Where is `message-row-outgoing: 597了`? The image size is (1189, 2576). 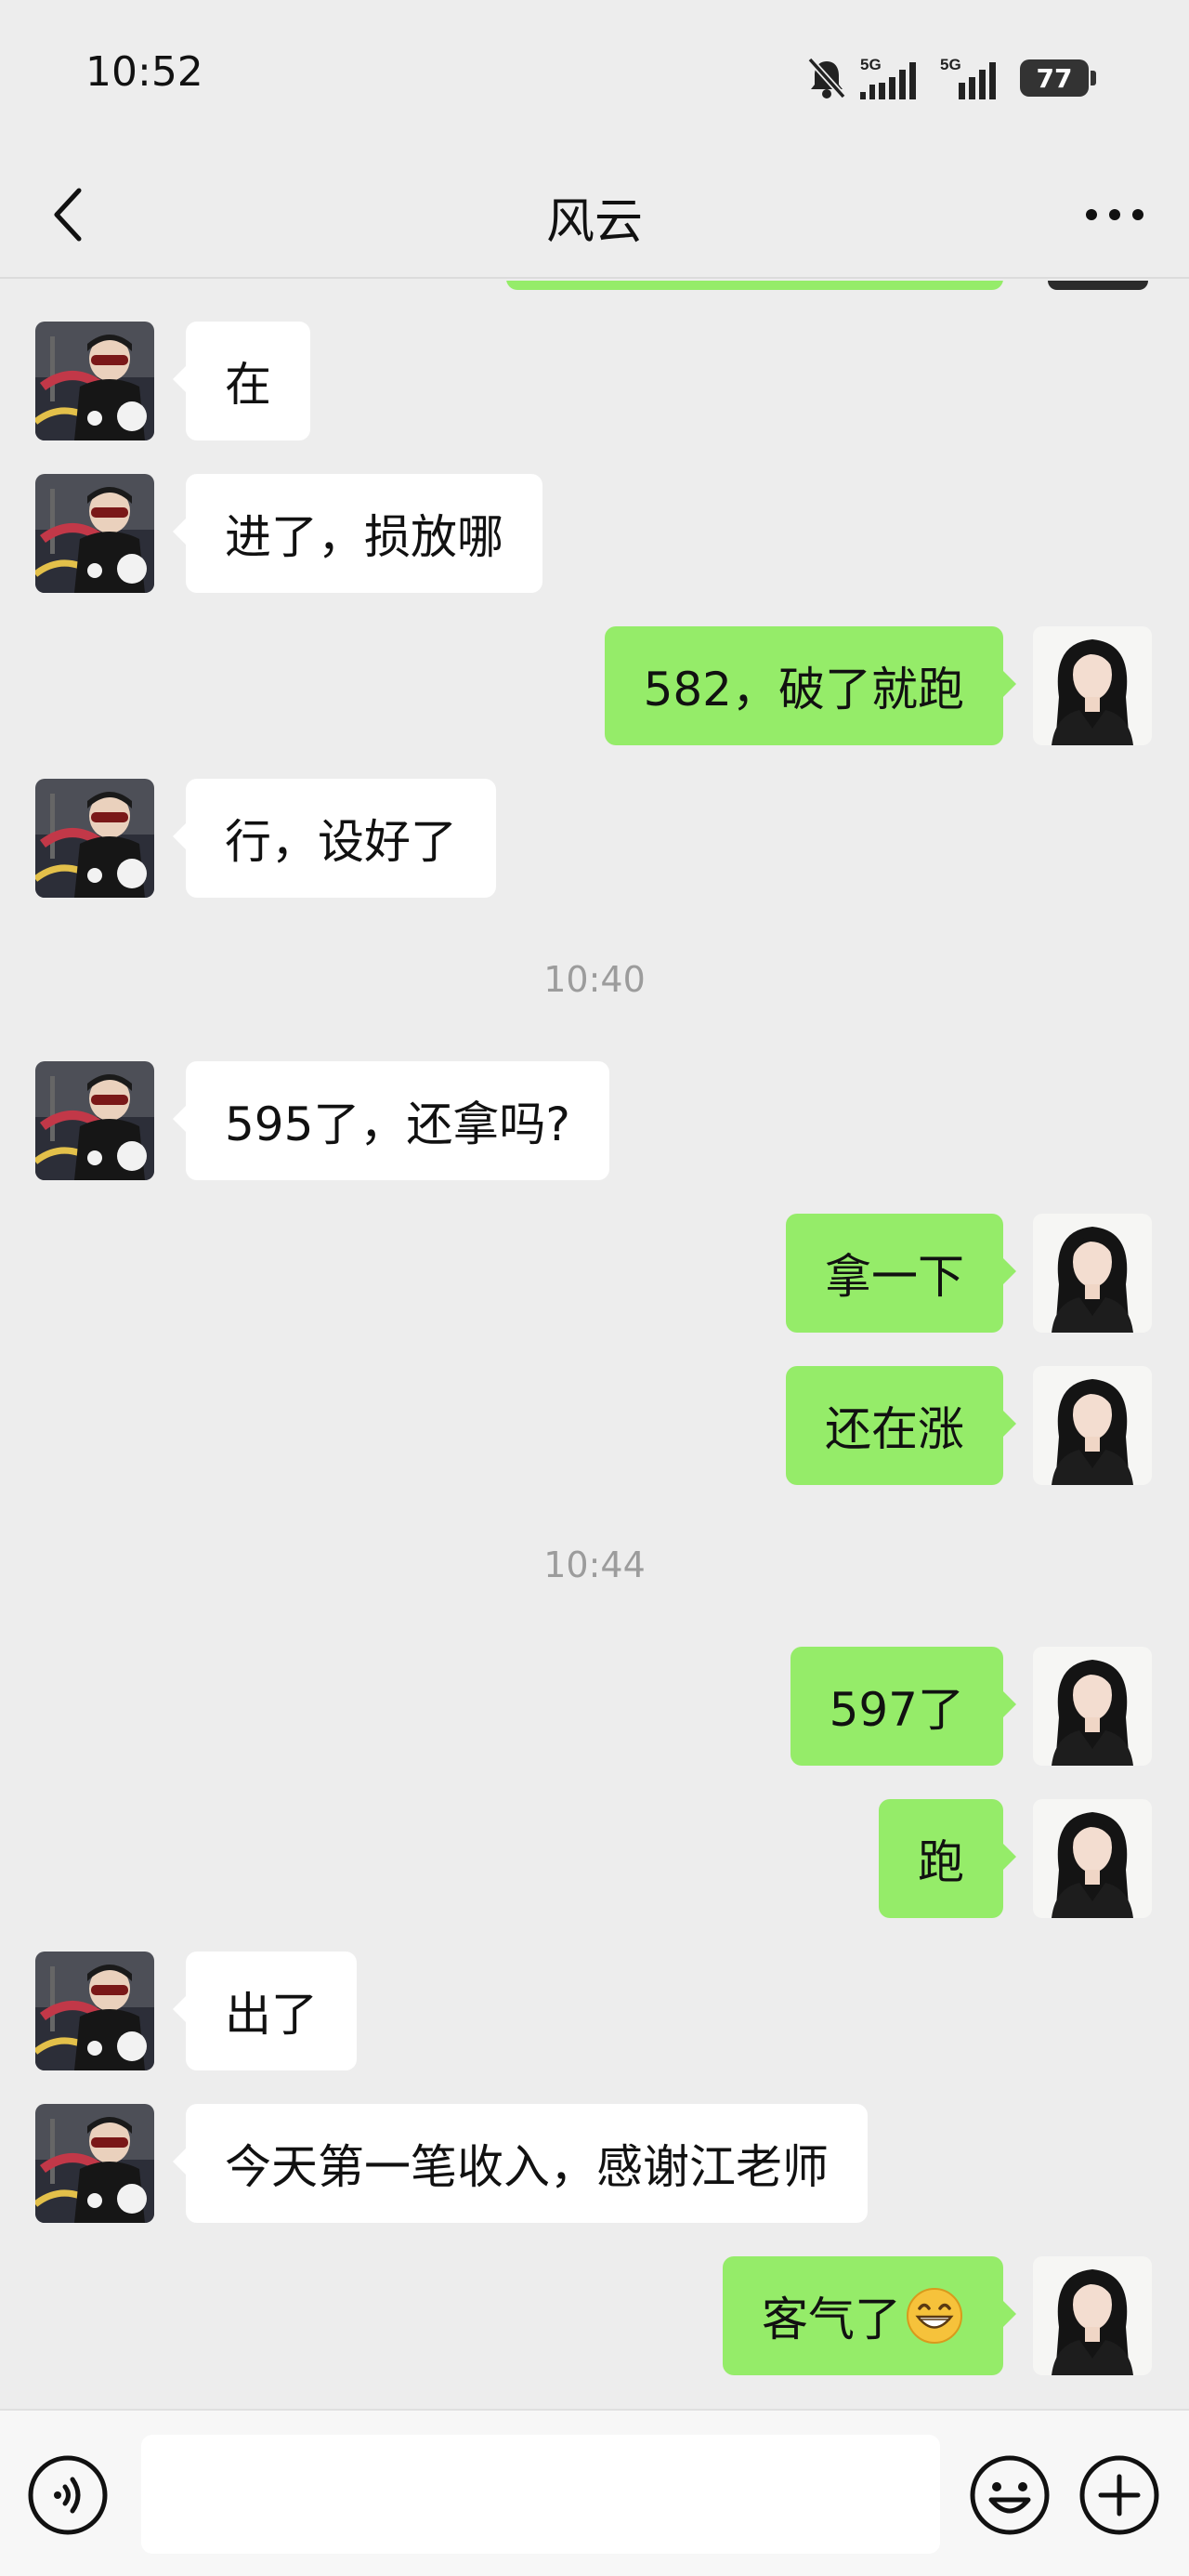 message-row-outgoing: 597了 is located at coordinates (594, 1706).